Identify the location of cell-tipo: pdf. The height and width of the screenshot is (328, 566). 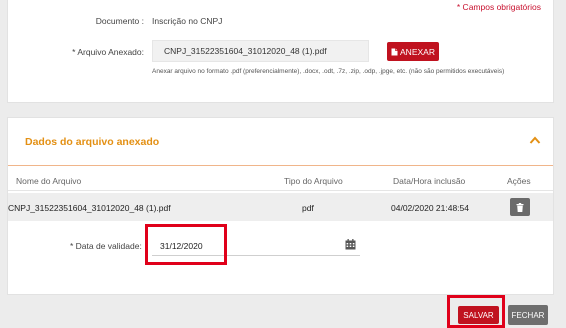
(308, 208).